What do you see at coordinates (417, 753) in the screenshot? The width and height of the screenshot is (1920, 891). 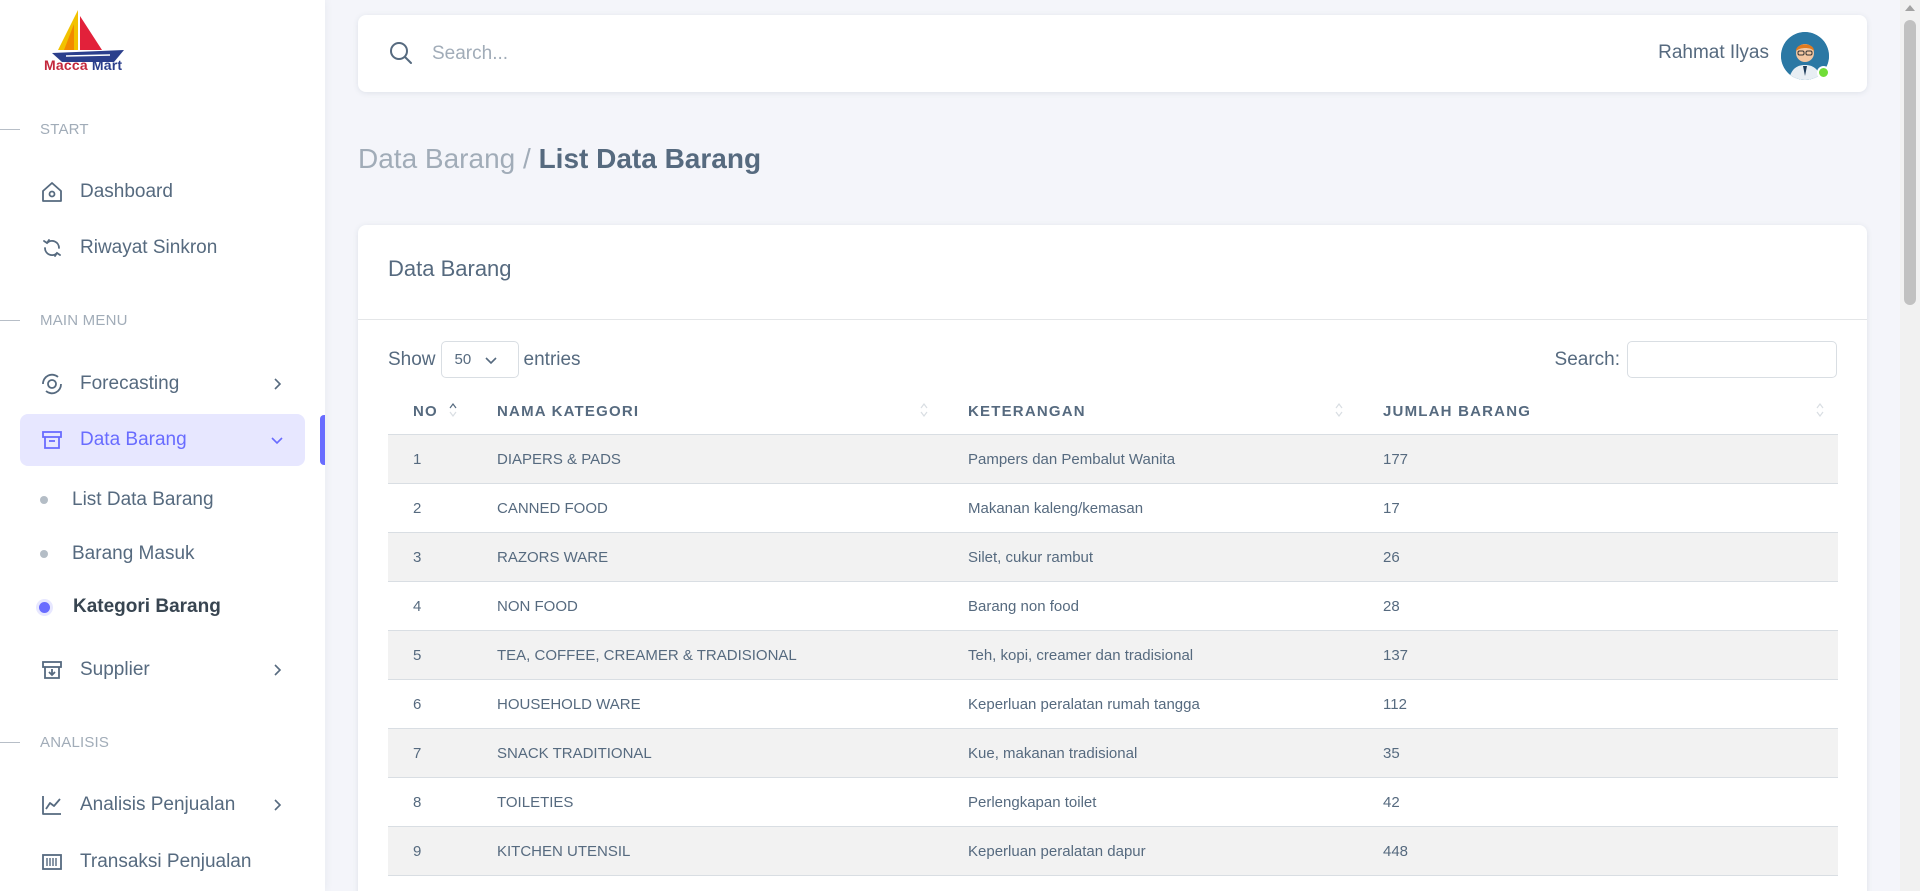 I see `cell-no: 7` at bounding box center [417, 753].